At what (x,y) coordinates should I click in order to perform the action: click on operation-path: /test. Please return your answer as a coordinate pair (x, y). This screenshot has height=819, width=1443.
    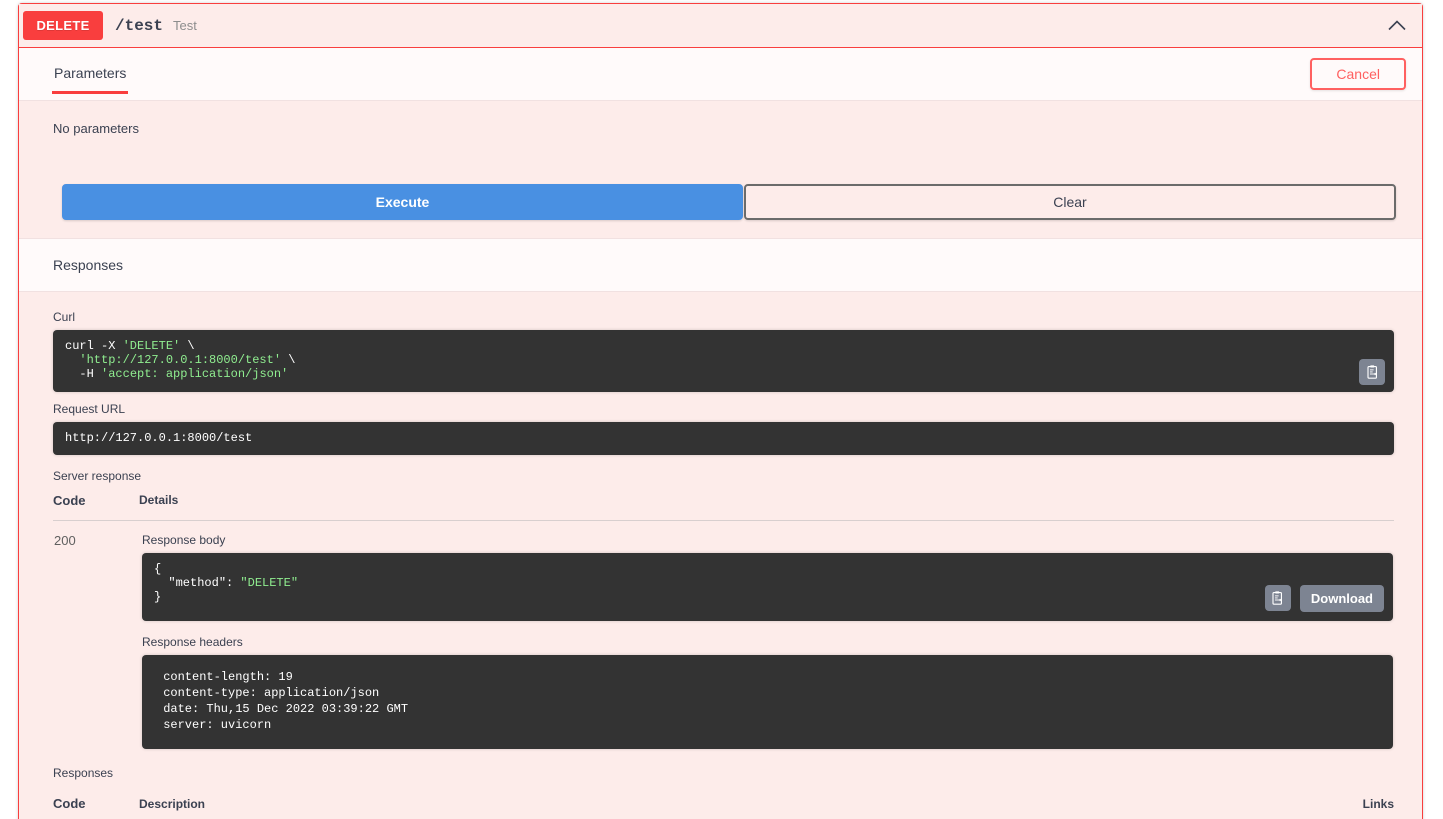
    Looking at the image, I should click on (139, 25).